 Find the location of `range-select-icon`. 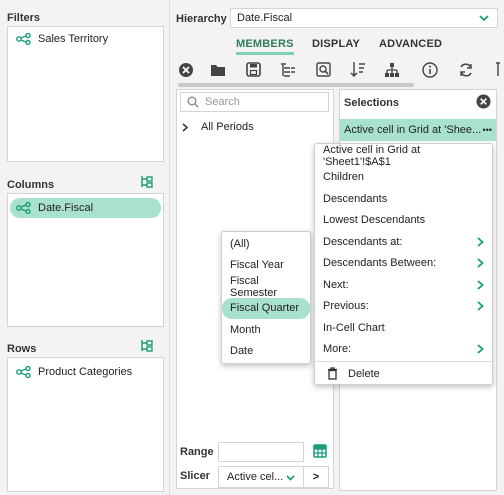

range-select-icon is located at coordinates (320, 451).